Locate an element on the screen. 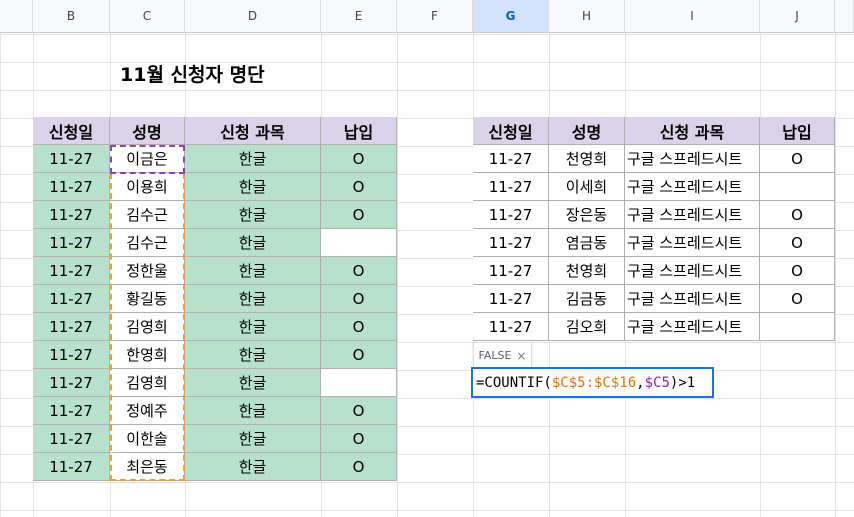  column-header-b: B is located at coordinates (71, 16).